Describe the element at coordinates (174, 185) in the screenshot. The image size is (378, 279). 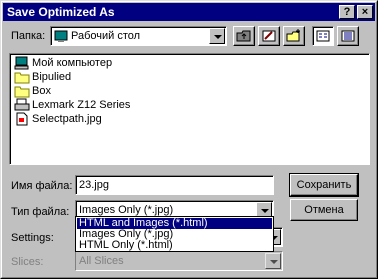
I see `filename-input: 23.jpg` at that location.